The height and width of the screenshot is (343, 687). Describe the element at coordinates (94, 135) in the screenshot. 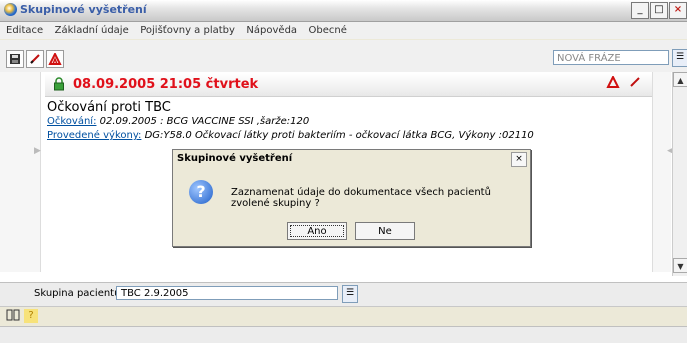

I see `procedures-link: Provedené výkony:` at that location.